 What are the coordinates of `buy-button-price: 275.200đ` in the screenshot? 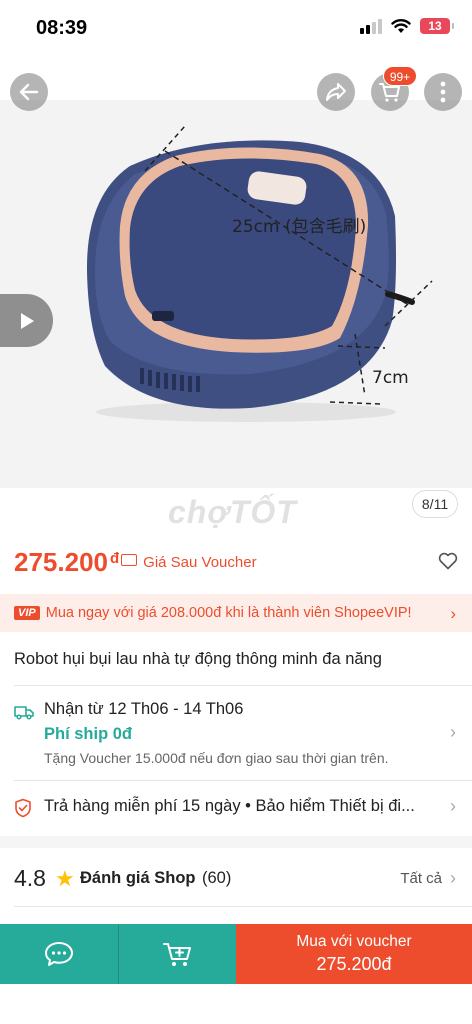 It's located at (354, 964).